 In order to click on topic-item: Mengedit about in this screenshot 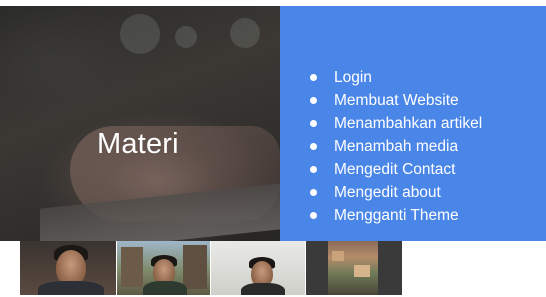, I will do `click(395, 192)`.